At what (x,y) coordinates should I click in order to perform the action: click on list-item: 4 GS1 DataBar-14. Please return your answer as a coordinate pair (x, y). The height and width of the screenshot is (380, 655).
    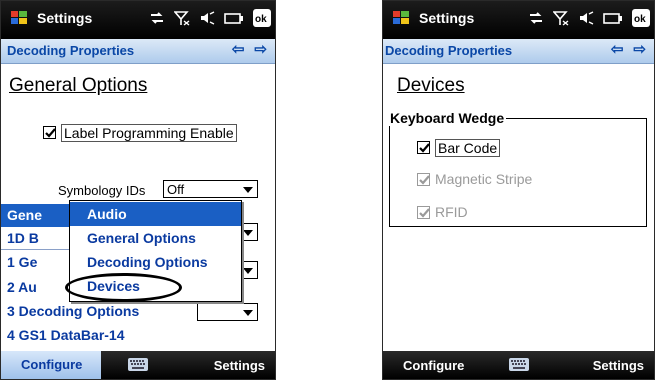
    Looking at the image, I should click on (99, 335).